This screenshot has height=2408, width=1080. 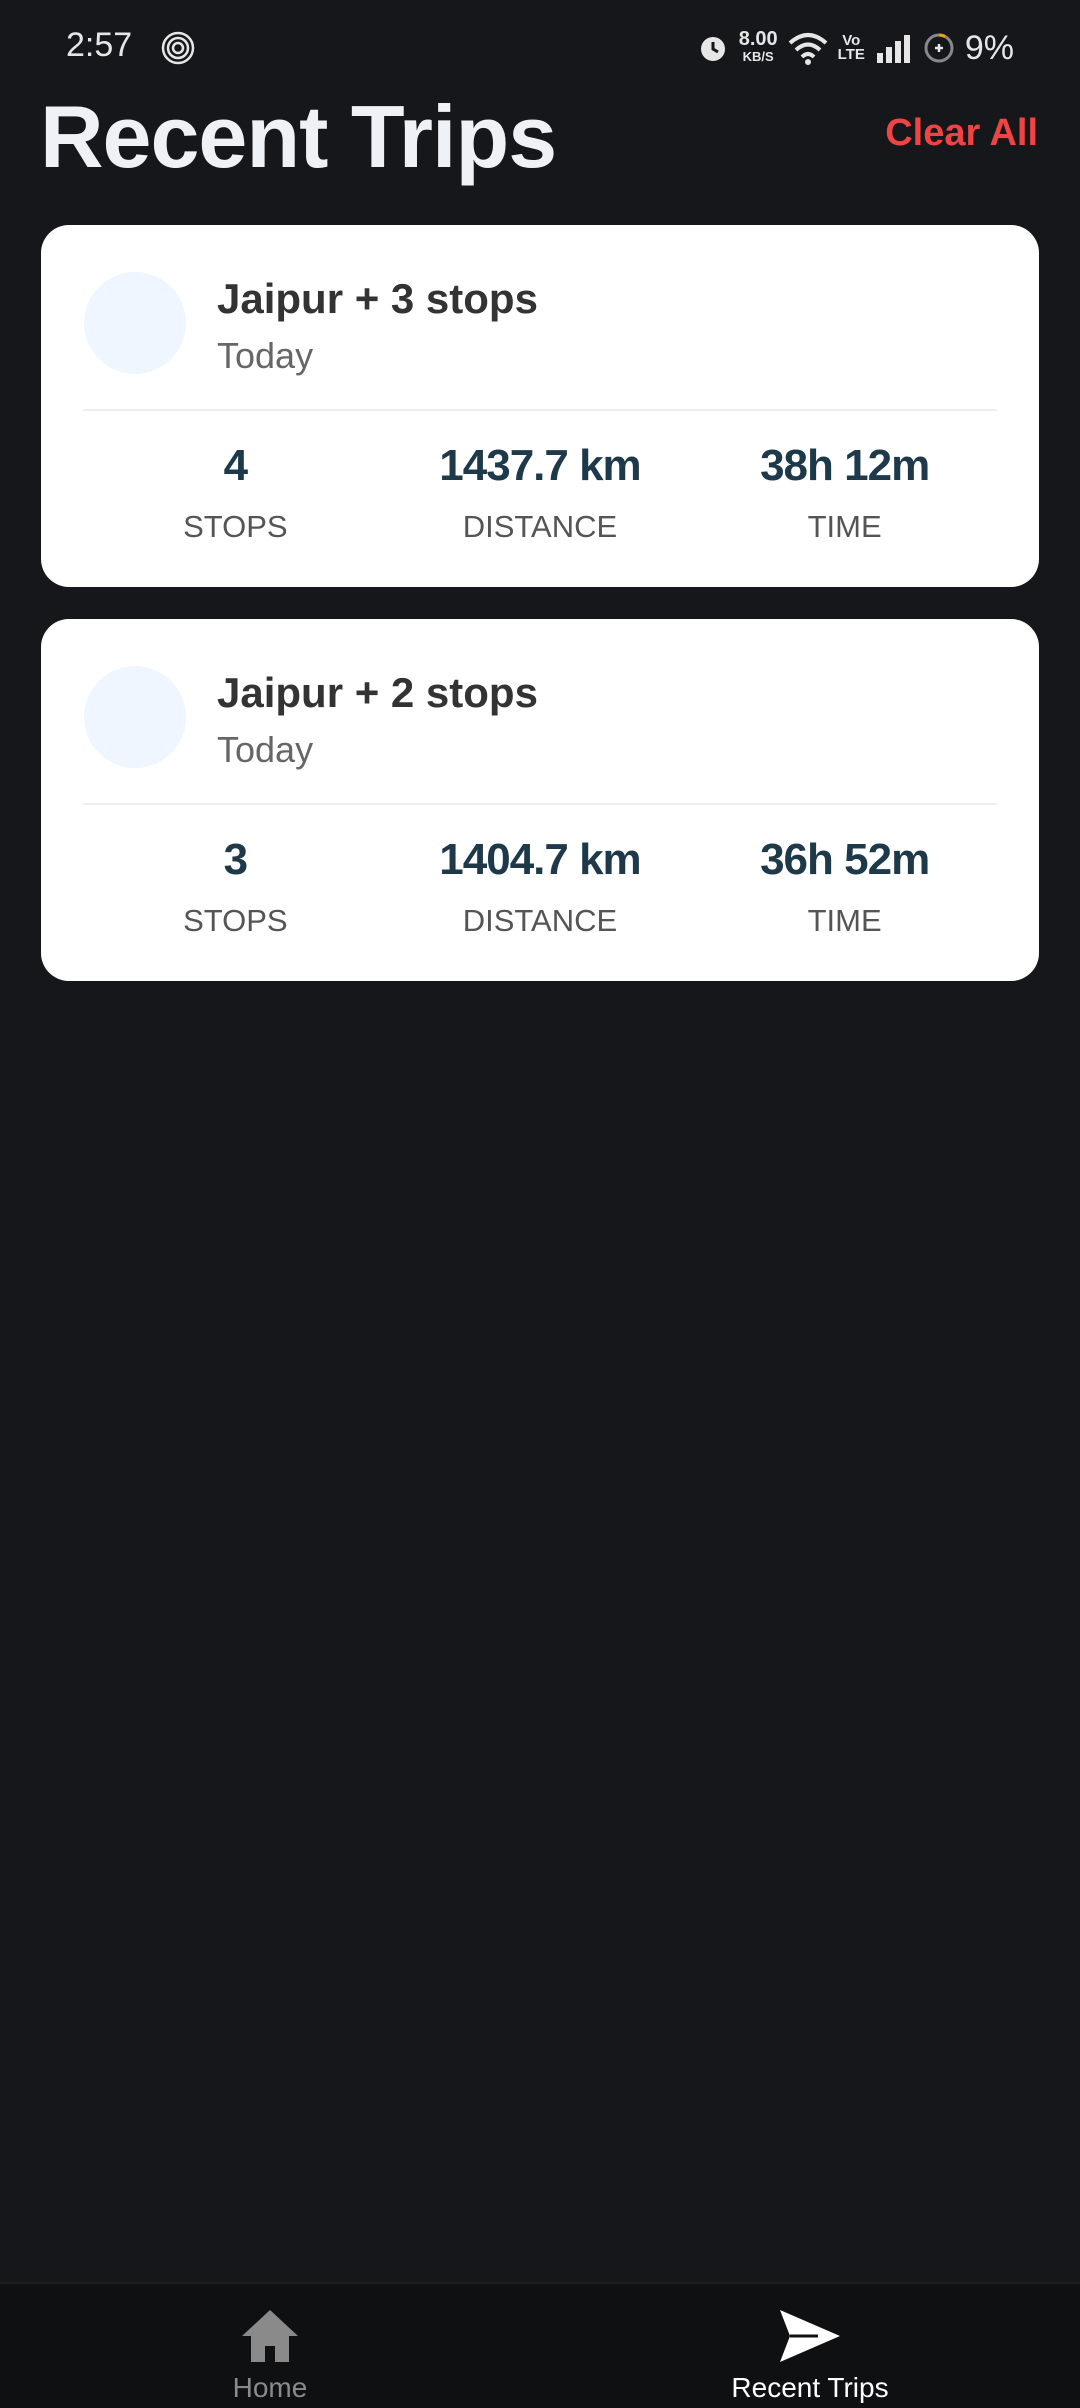 I want to click on trip-stats: 4 STOPS 1437.7 km DISTANCE 38h 12m TIME, so click(x=540, y=493).